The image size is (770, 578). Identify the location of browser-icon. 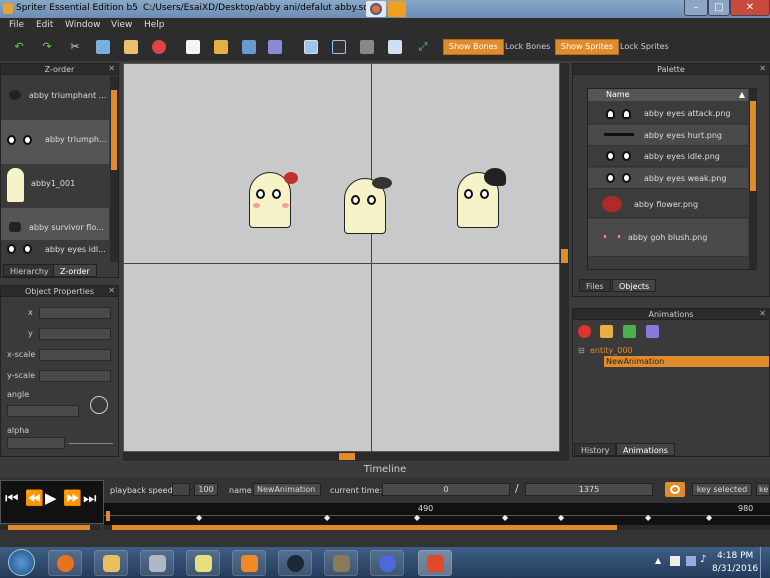
(387, 563).